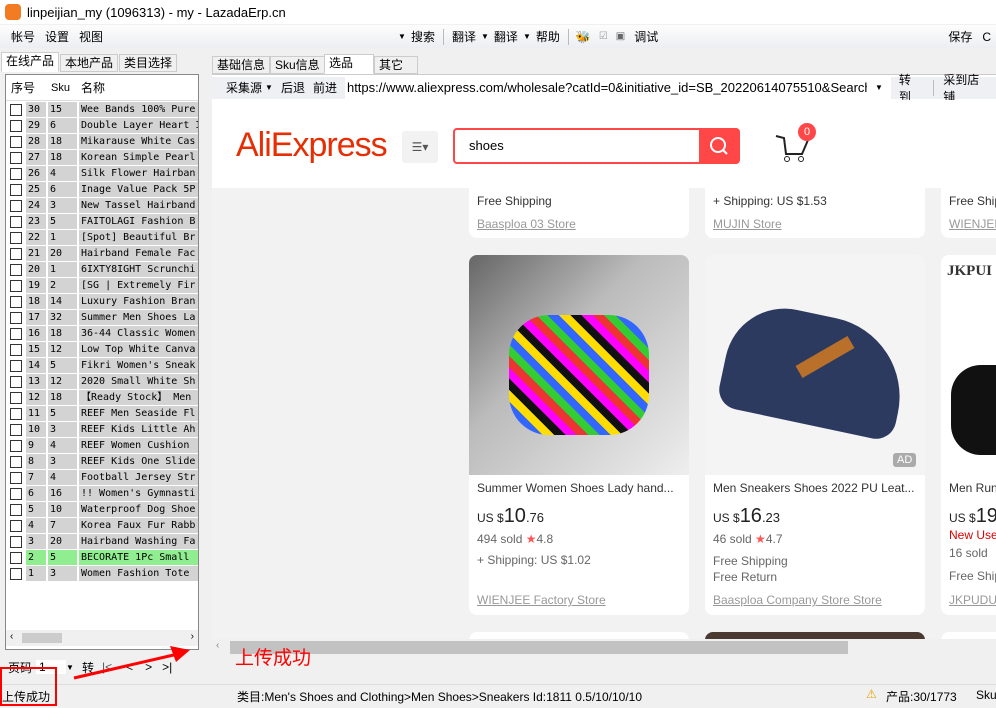 This screenshot has height=708, width=996. Describe the element at coordinates (102, 558) in the screenshot. I see `table-row: 2 5 BECORATE 1Pc Small` at that location.